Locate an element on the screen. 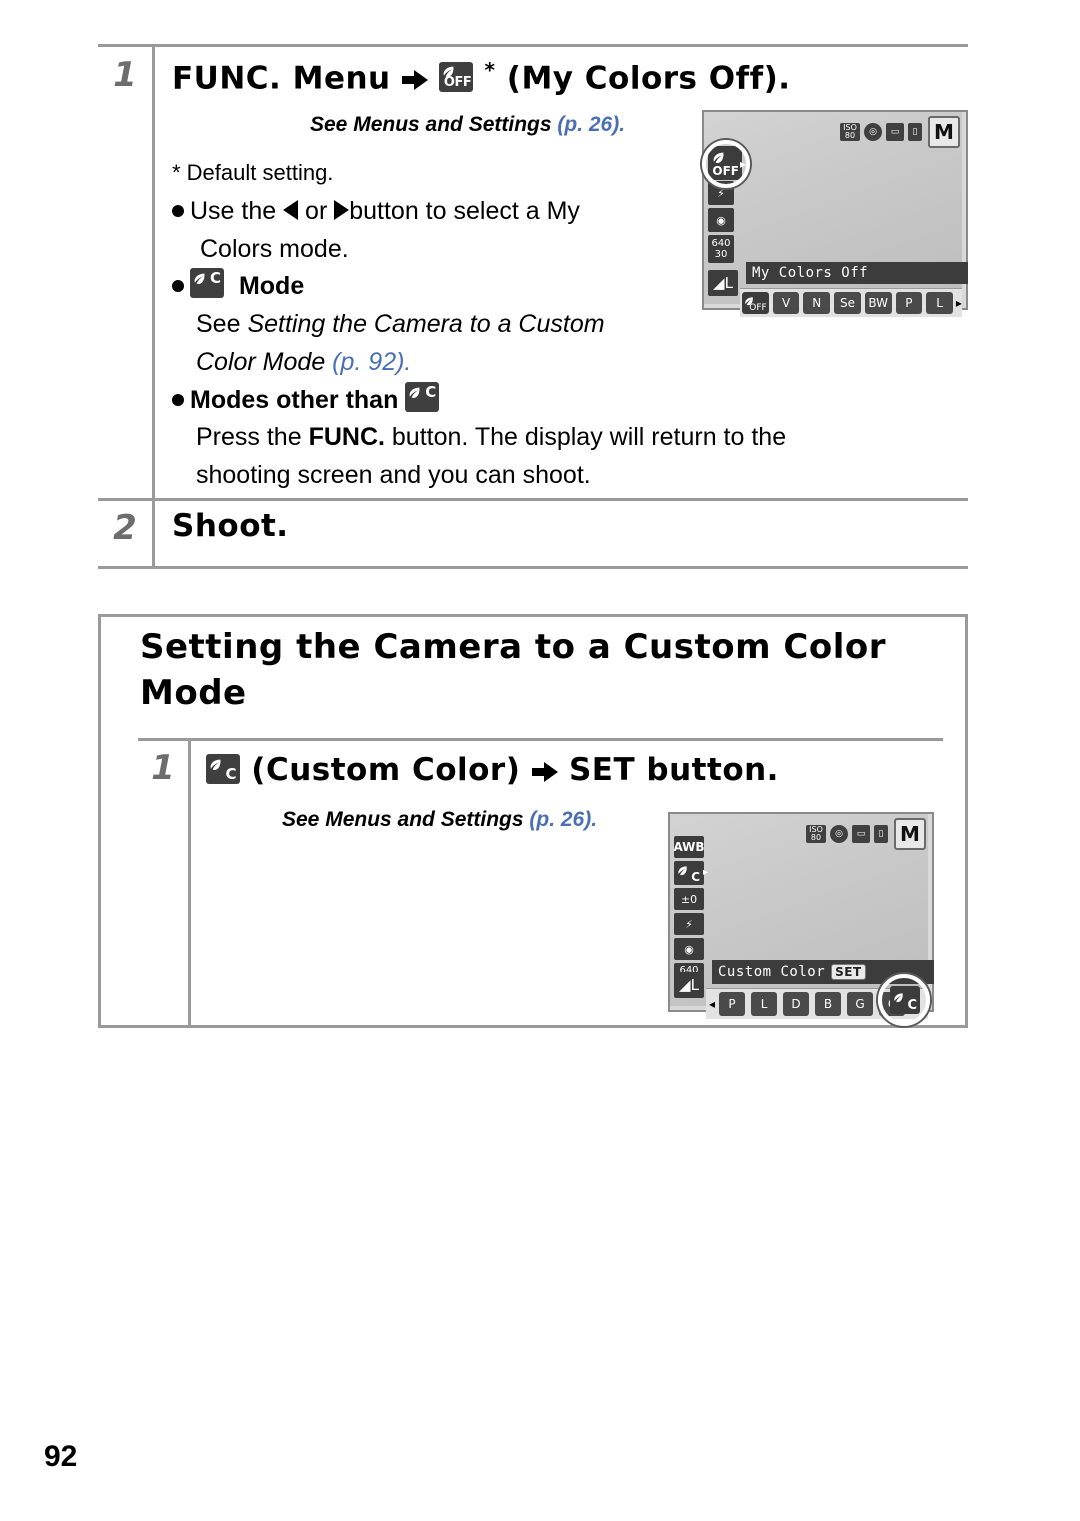 This screenshot has height=1521, width=1080. right-arrow-icon is located at coordinates (342, 210).